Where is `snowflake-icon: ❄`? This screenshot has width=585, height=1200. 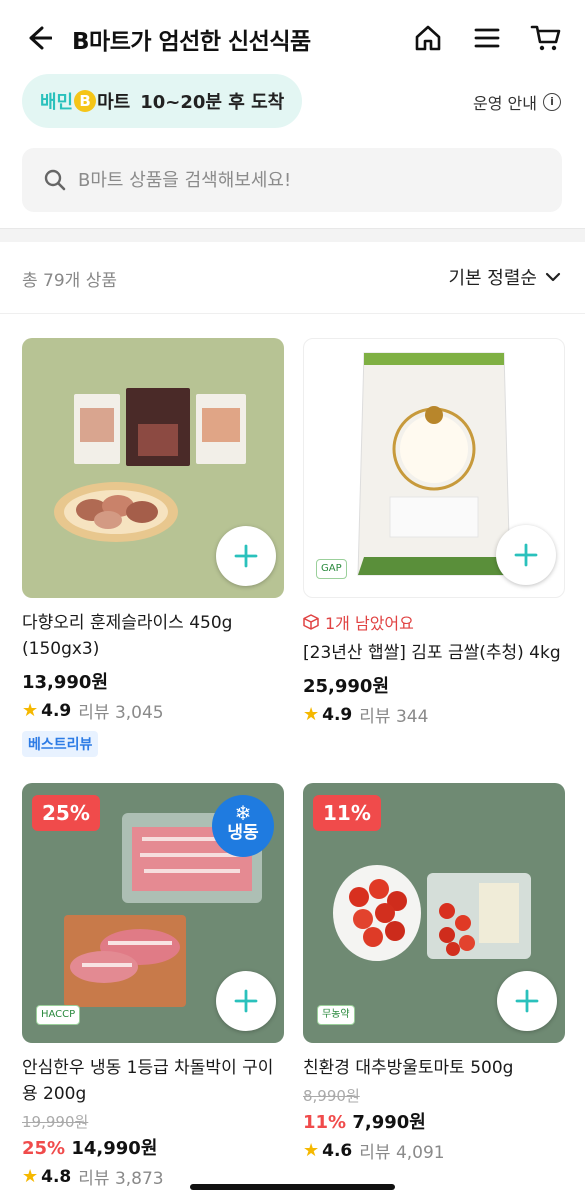 snowflake-icon: ❄ is located at coordinates (243, 813).